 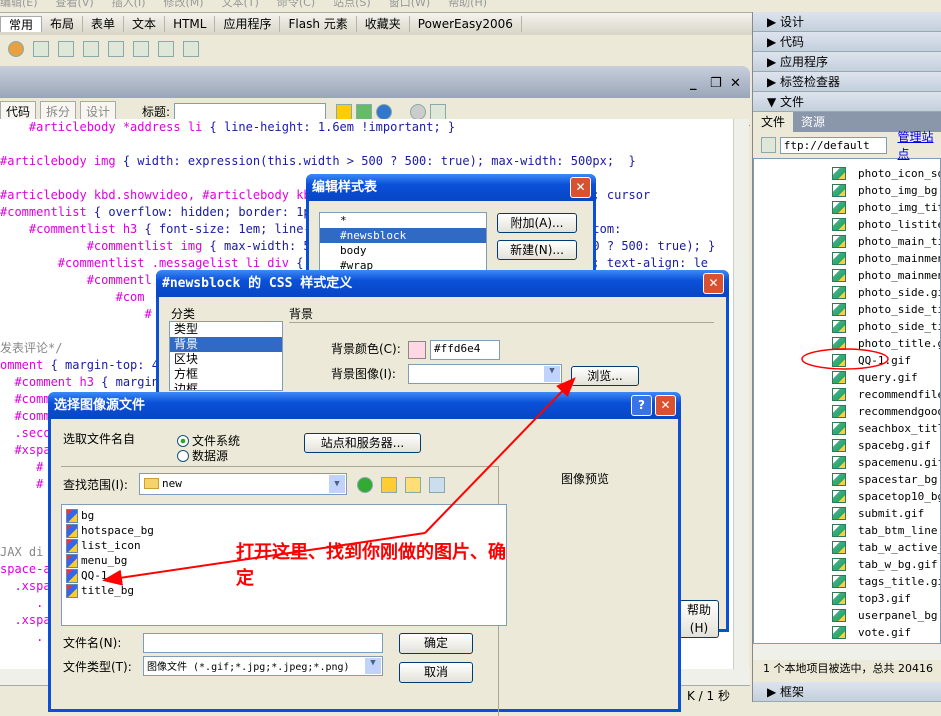 What do you see at coordinates (847, 173) in the screenshot?
I see `file-item: photo_icon_squ` at bounding box center [847, 173].